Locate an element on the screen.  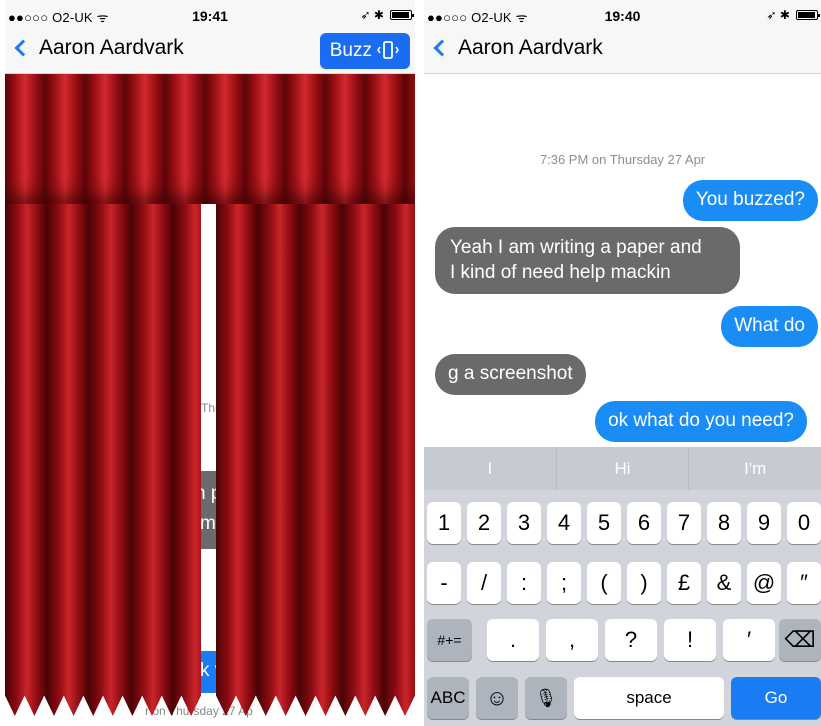
peek-timestamp-text: Thu is located at coordinates (208, 408).